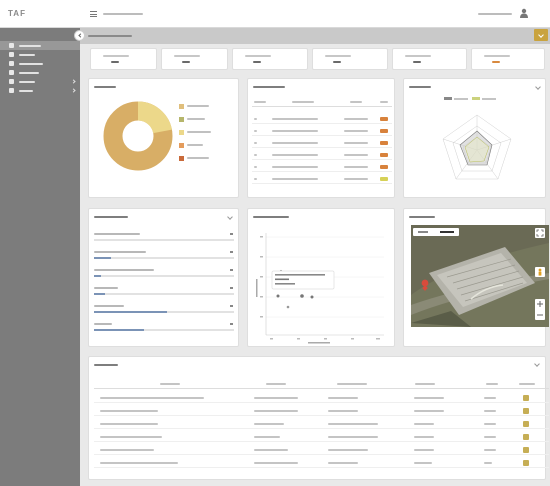 The width and height of the screenshot is (550, 486). I want to click on street-view-button, so click(540, 272).